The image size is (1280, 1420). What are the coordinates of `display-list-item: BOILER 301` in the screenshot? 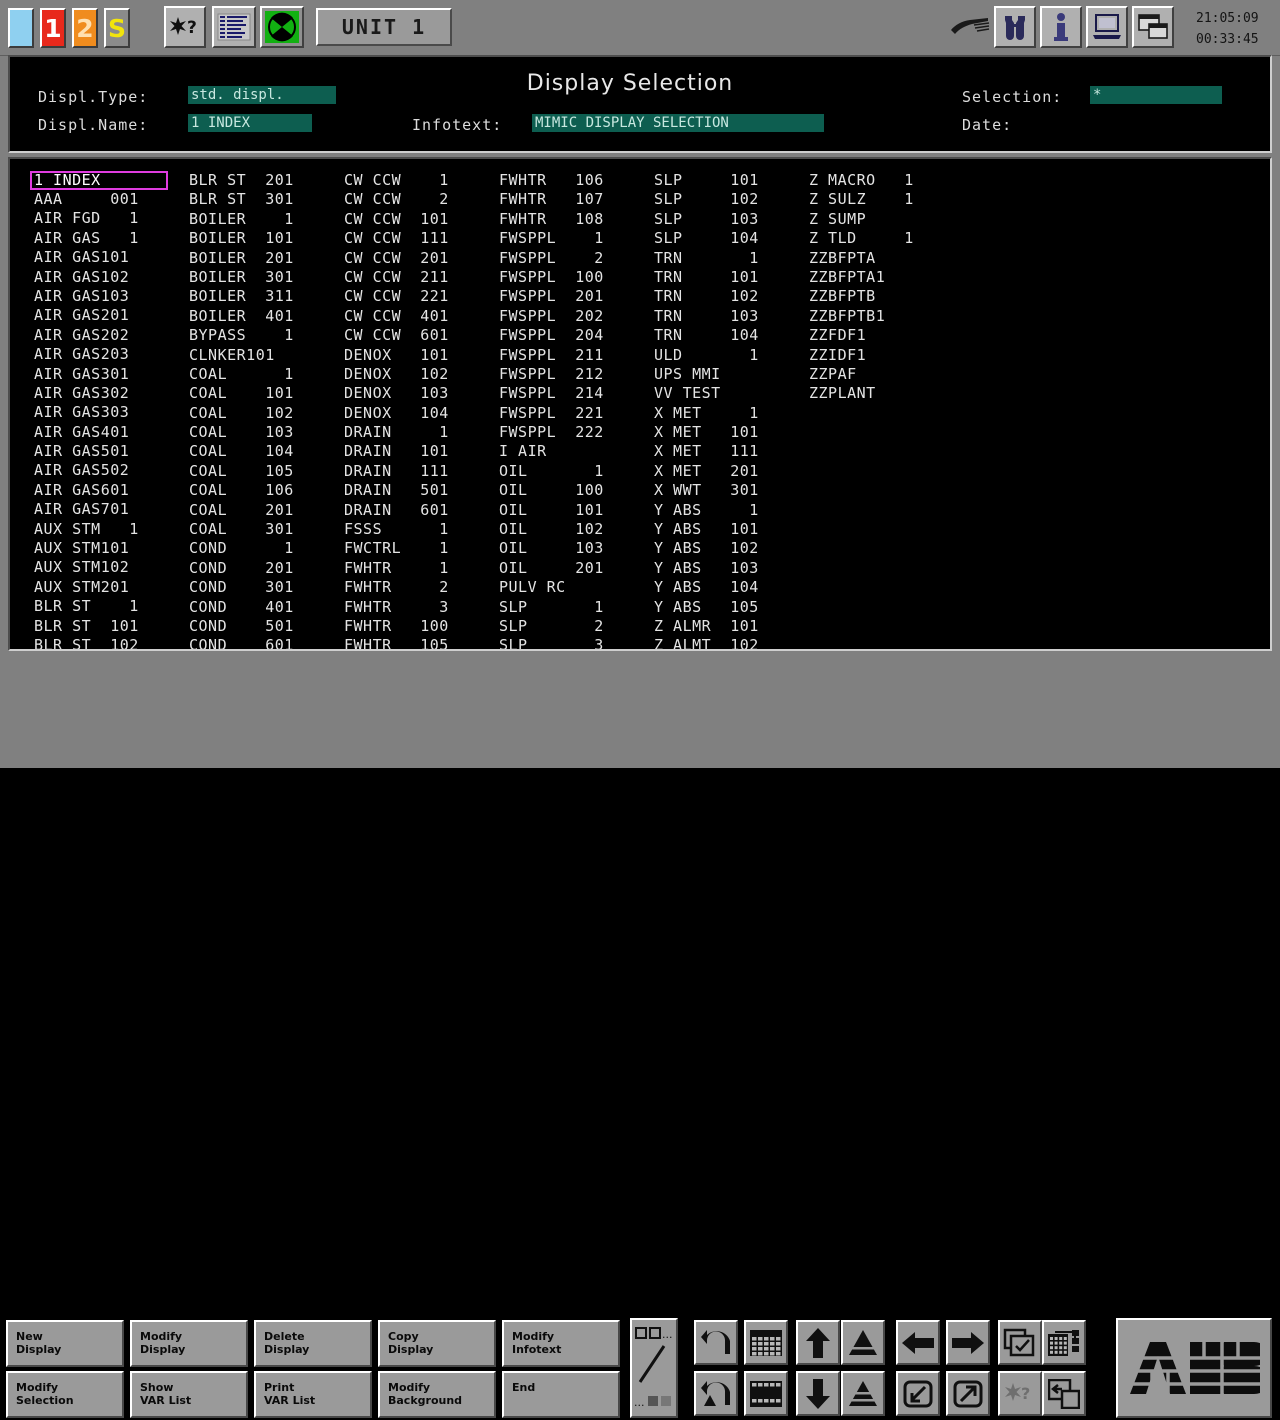 It's located at (262, 277).